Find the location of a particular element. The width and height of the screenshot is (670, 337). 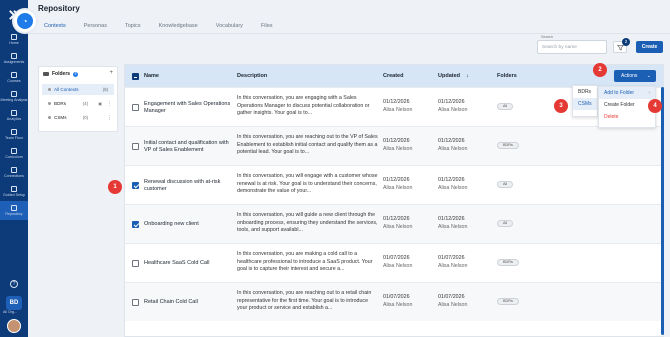

nav-item-guided-setup: Guided Setup is located at coordinates (14, 191).